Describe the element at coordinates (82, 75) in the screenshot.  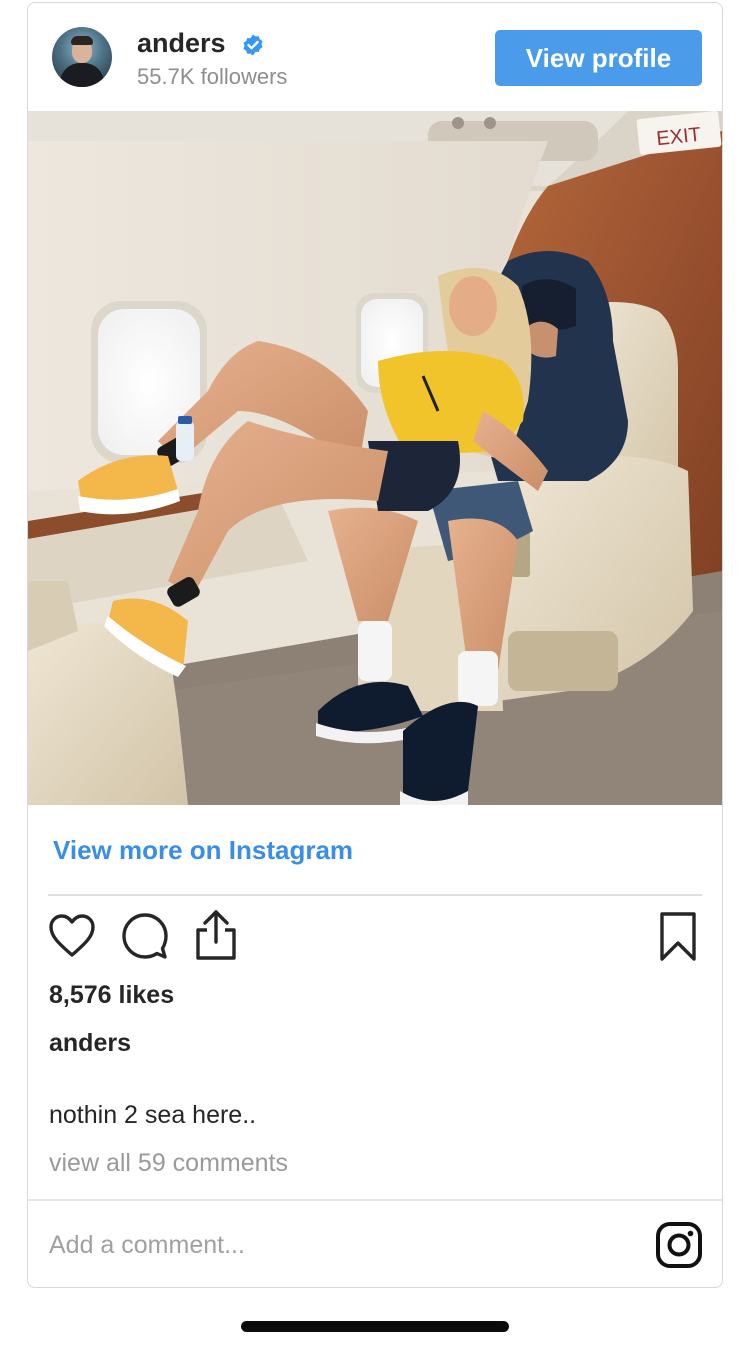
I see `avatar-body` at that location.